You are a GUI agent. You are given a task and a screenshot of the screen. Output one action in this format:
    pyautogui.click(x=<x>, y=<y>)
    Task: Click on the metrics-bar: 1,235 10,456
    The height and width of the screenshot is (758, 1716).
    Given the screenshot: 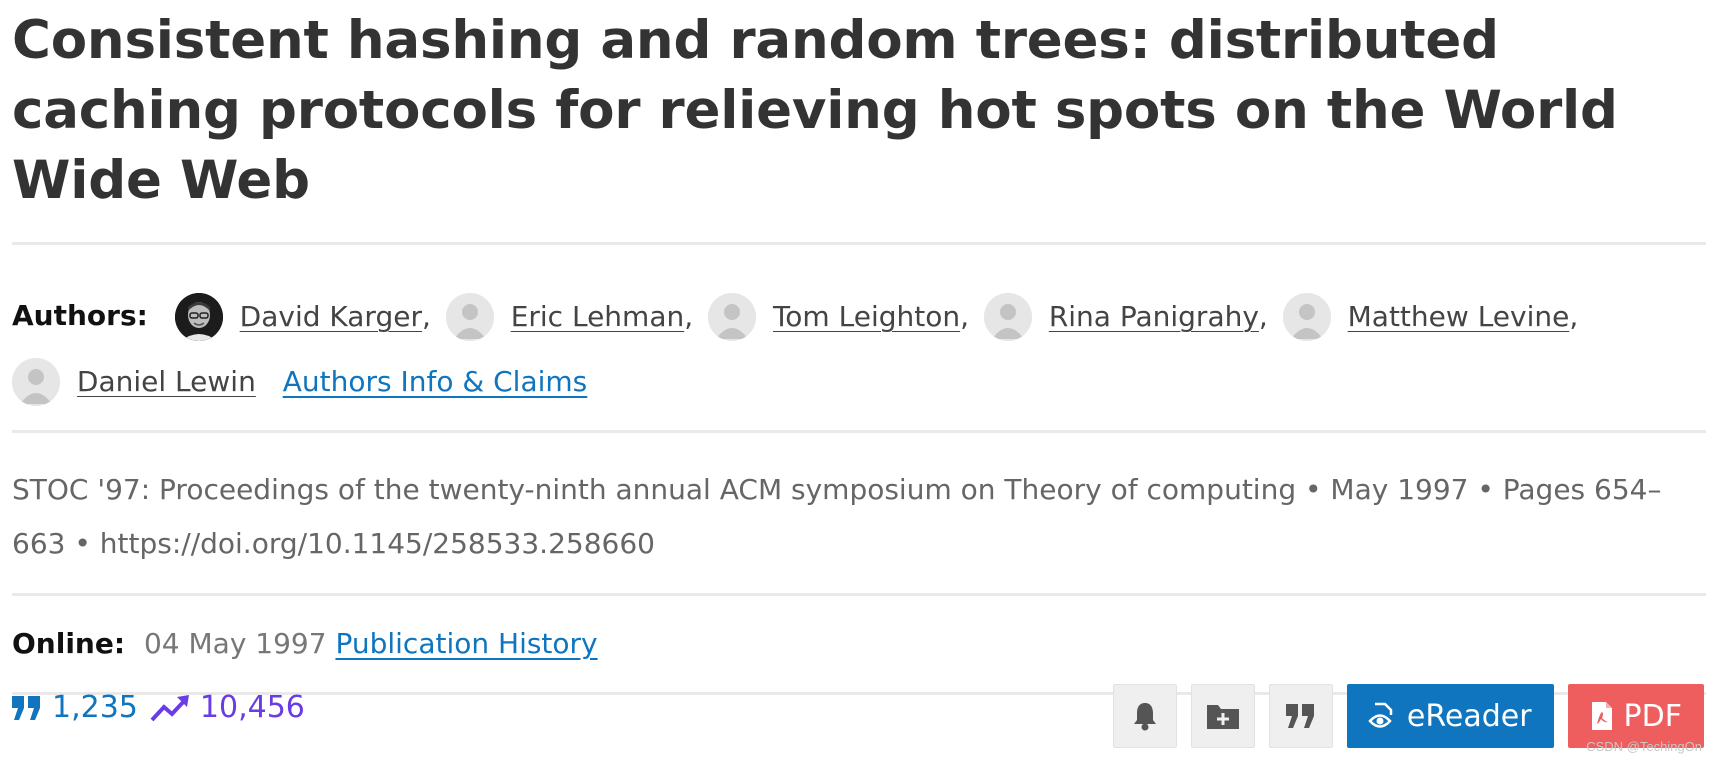 What is the action you would take?
    pyautogui.click(x=158, y=708)
    